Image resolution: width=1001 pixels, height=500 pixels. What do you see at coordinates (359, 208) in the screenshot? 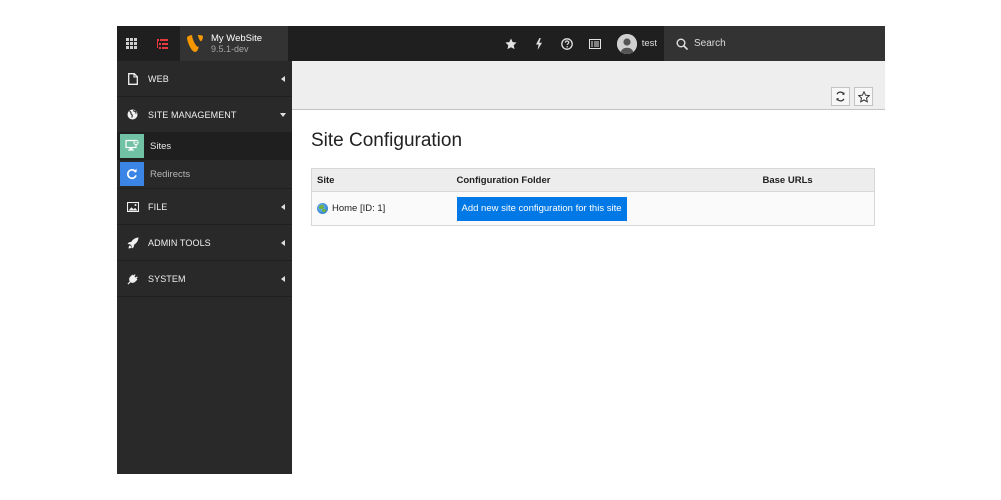
I see `site-name-label: Home [ID: 1]` at bounding box center [359, 208].